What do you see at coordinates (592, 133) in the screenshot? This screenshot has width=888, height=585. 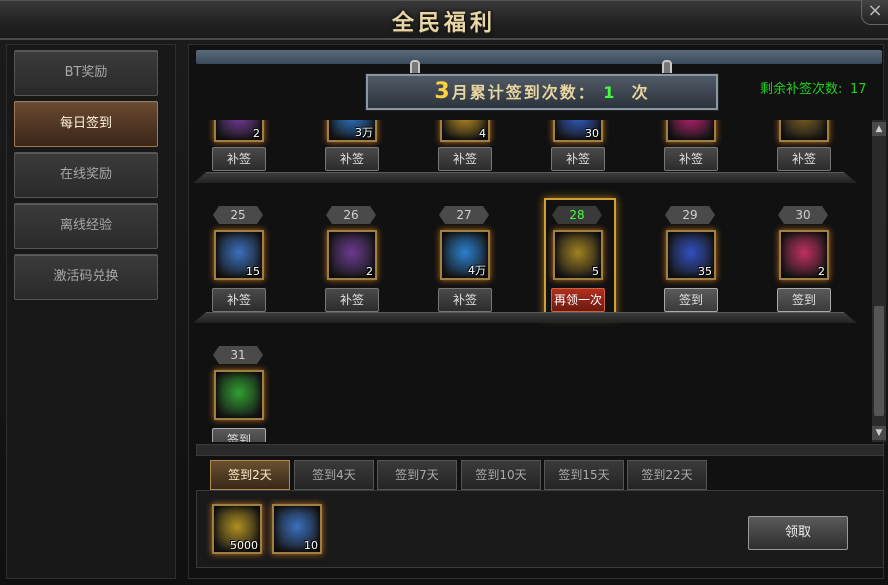 I see `item-qty: 30` at bounding box center [592, 133].